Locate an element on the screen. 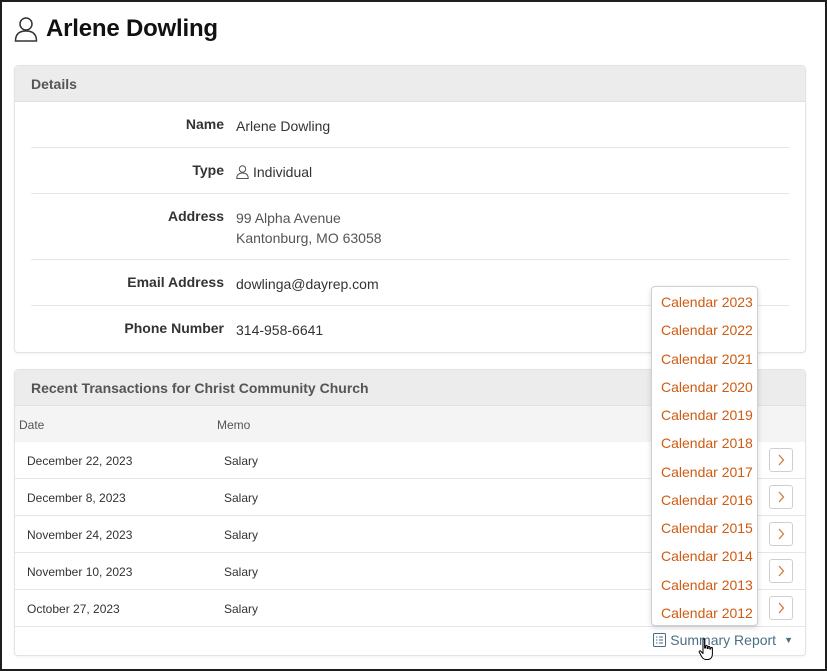 The width and height of the screenshot is (827, 671). detail-label: Name is located at coordinates (204, 124).